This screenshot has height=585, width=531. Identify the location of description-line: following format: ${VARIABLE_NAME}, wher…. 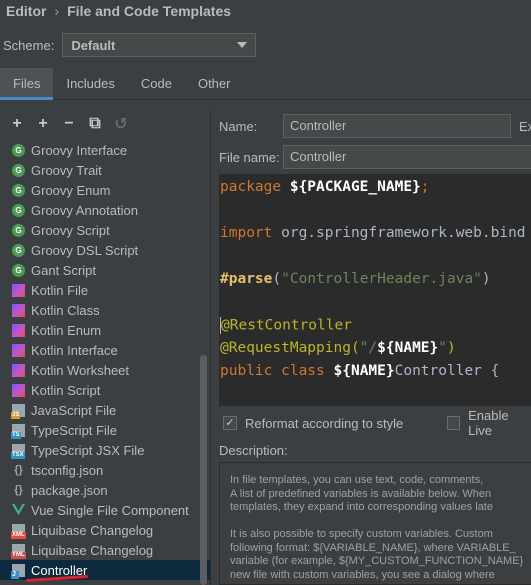
(373, 547).